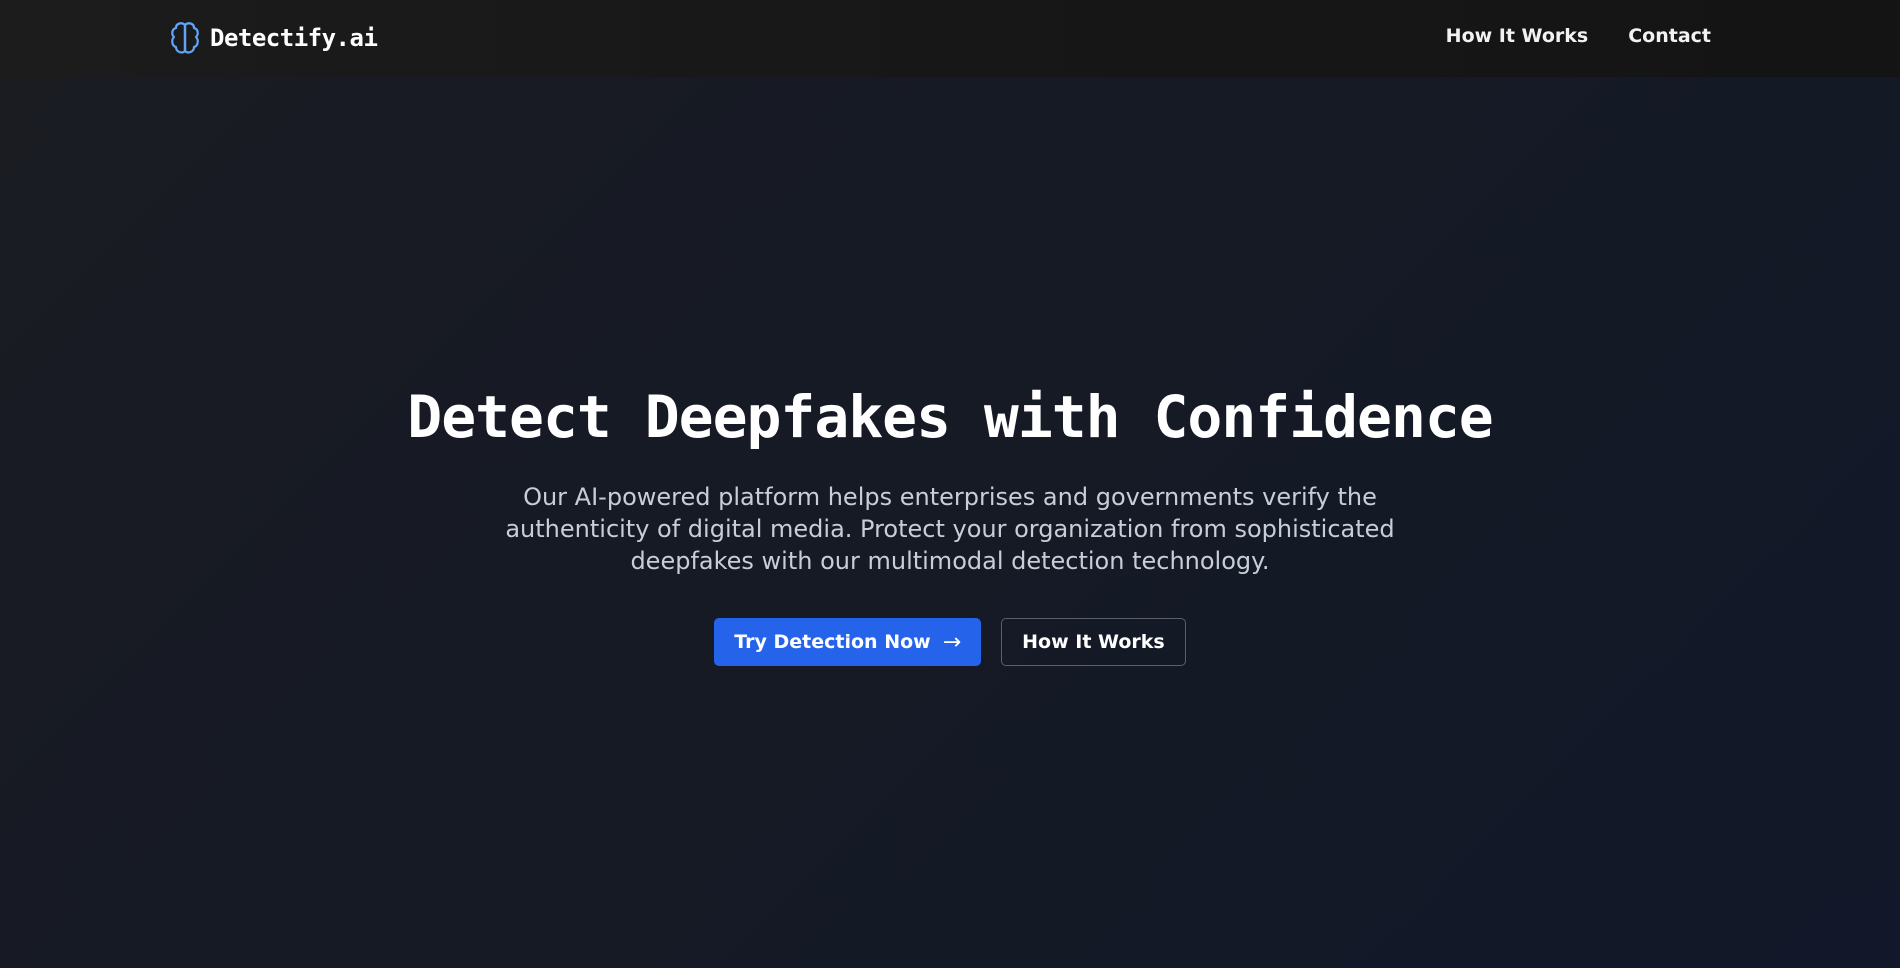  I want to click on hero-actions: Try Detection Now → How It Works, so click(950, 642).